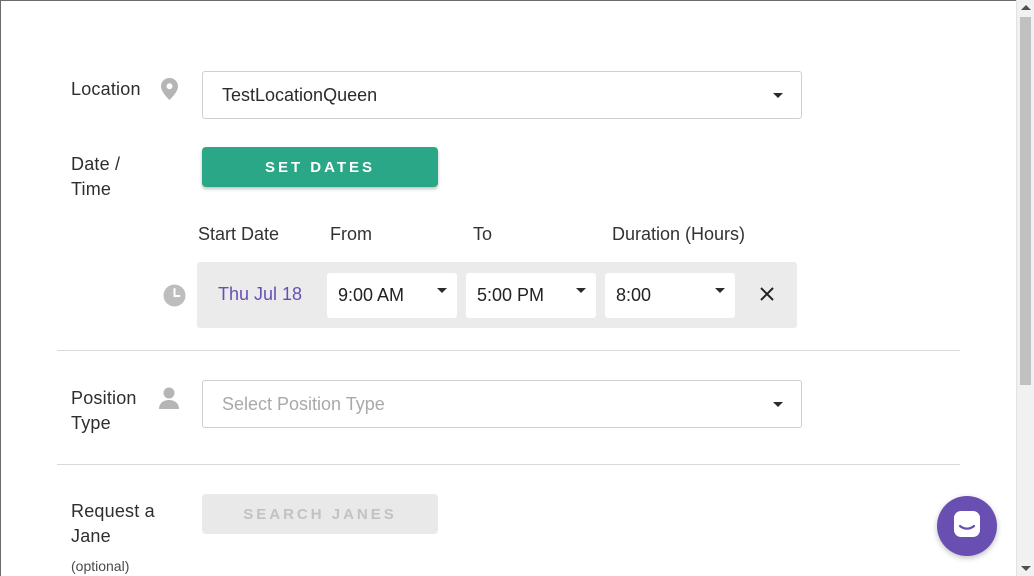  I want to click on duration-select: 8:00, so click(670, 295).